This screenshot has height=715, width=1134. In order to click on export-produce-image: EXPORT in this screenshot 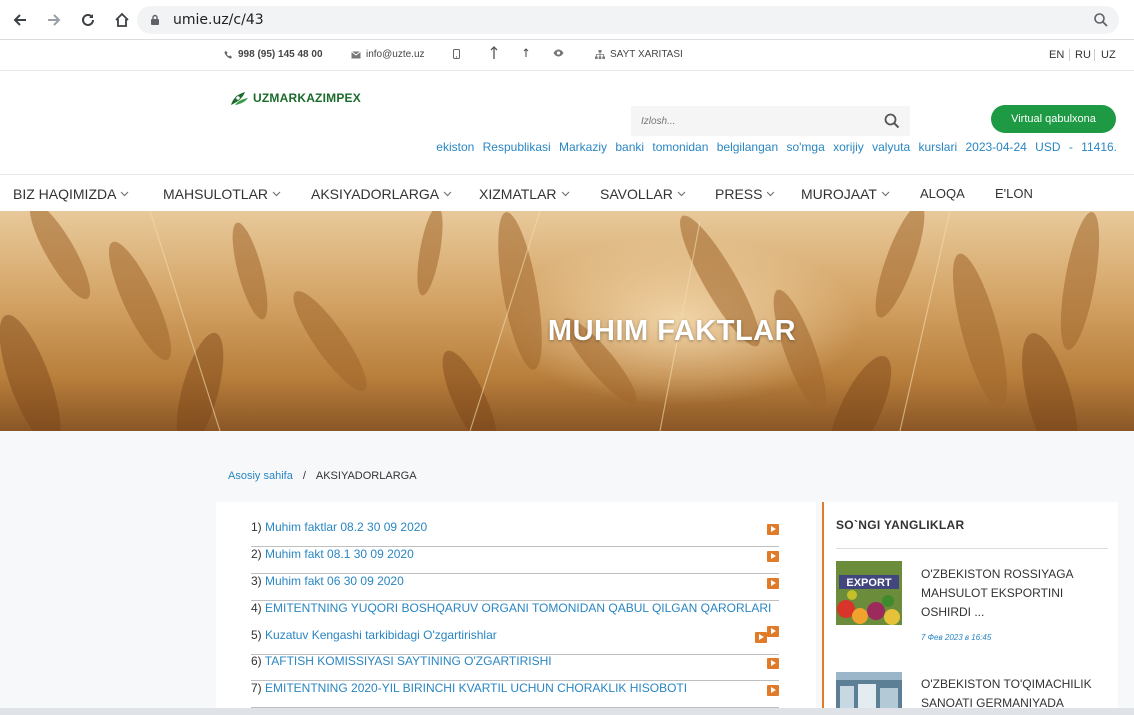, I will do `click(869, 593)`.